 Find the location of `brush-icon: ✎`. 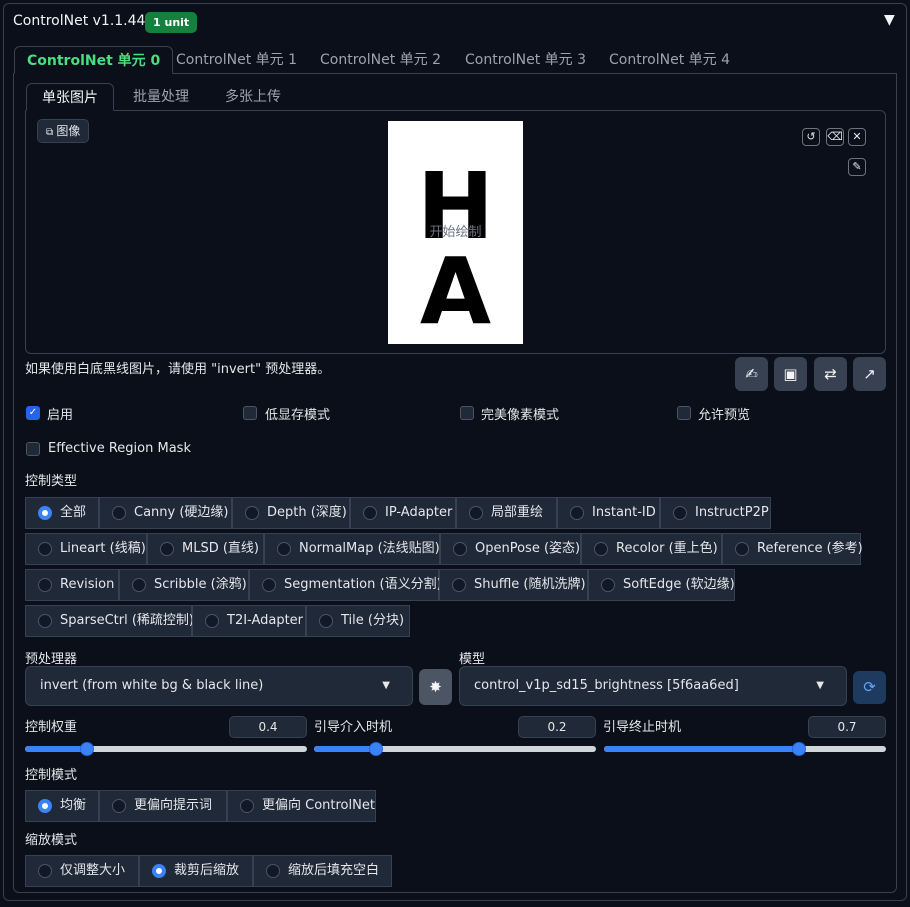

brush-icon: ✎ is located at coordinates (857, 167).